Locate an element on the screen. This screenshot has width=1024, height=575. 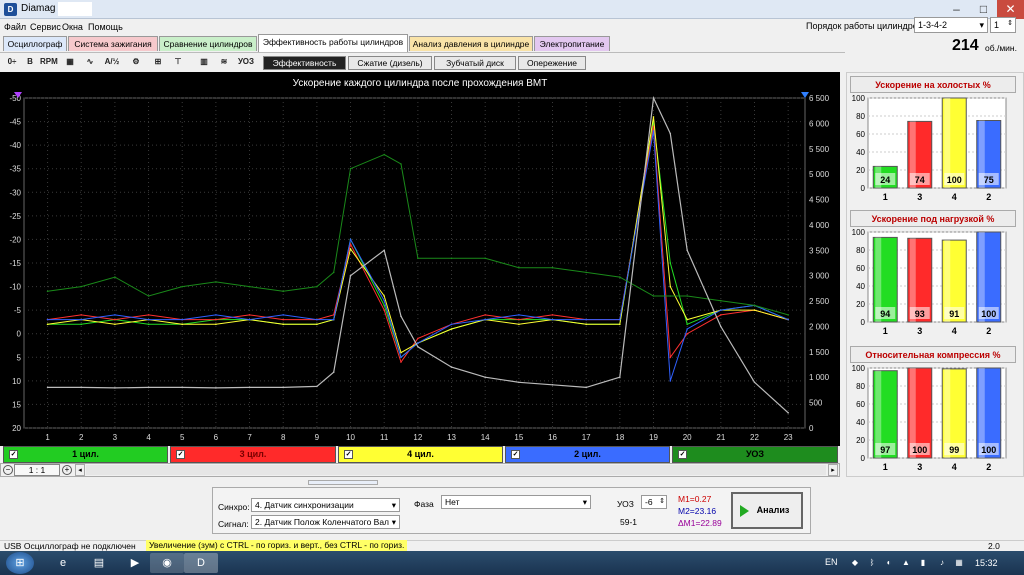
bold-b-icon: B is located at coordinates (30, 62).